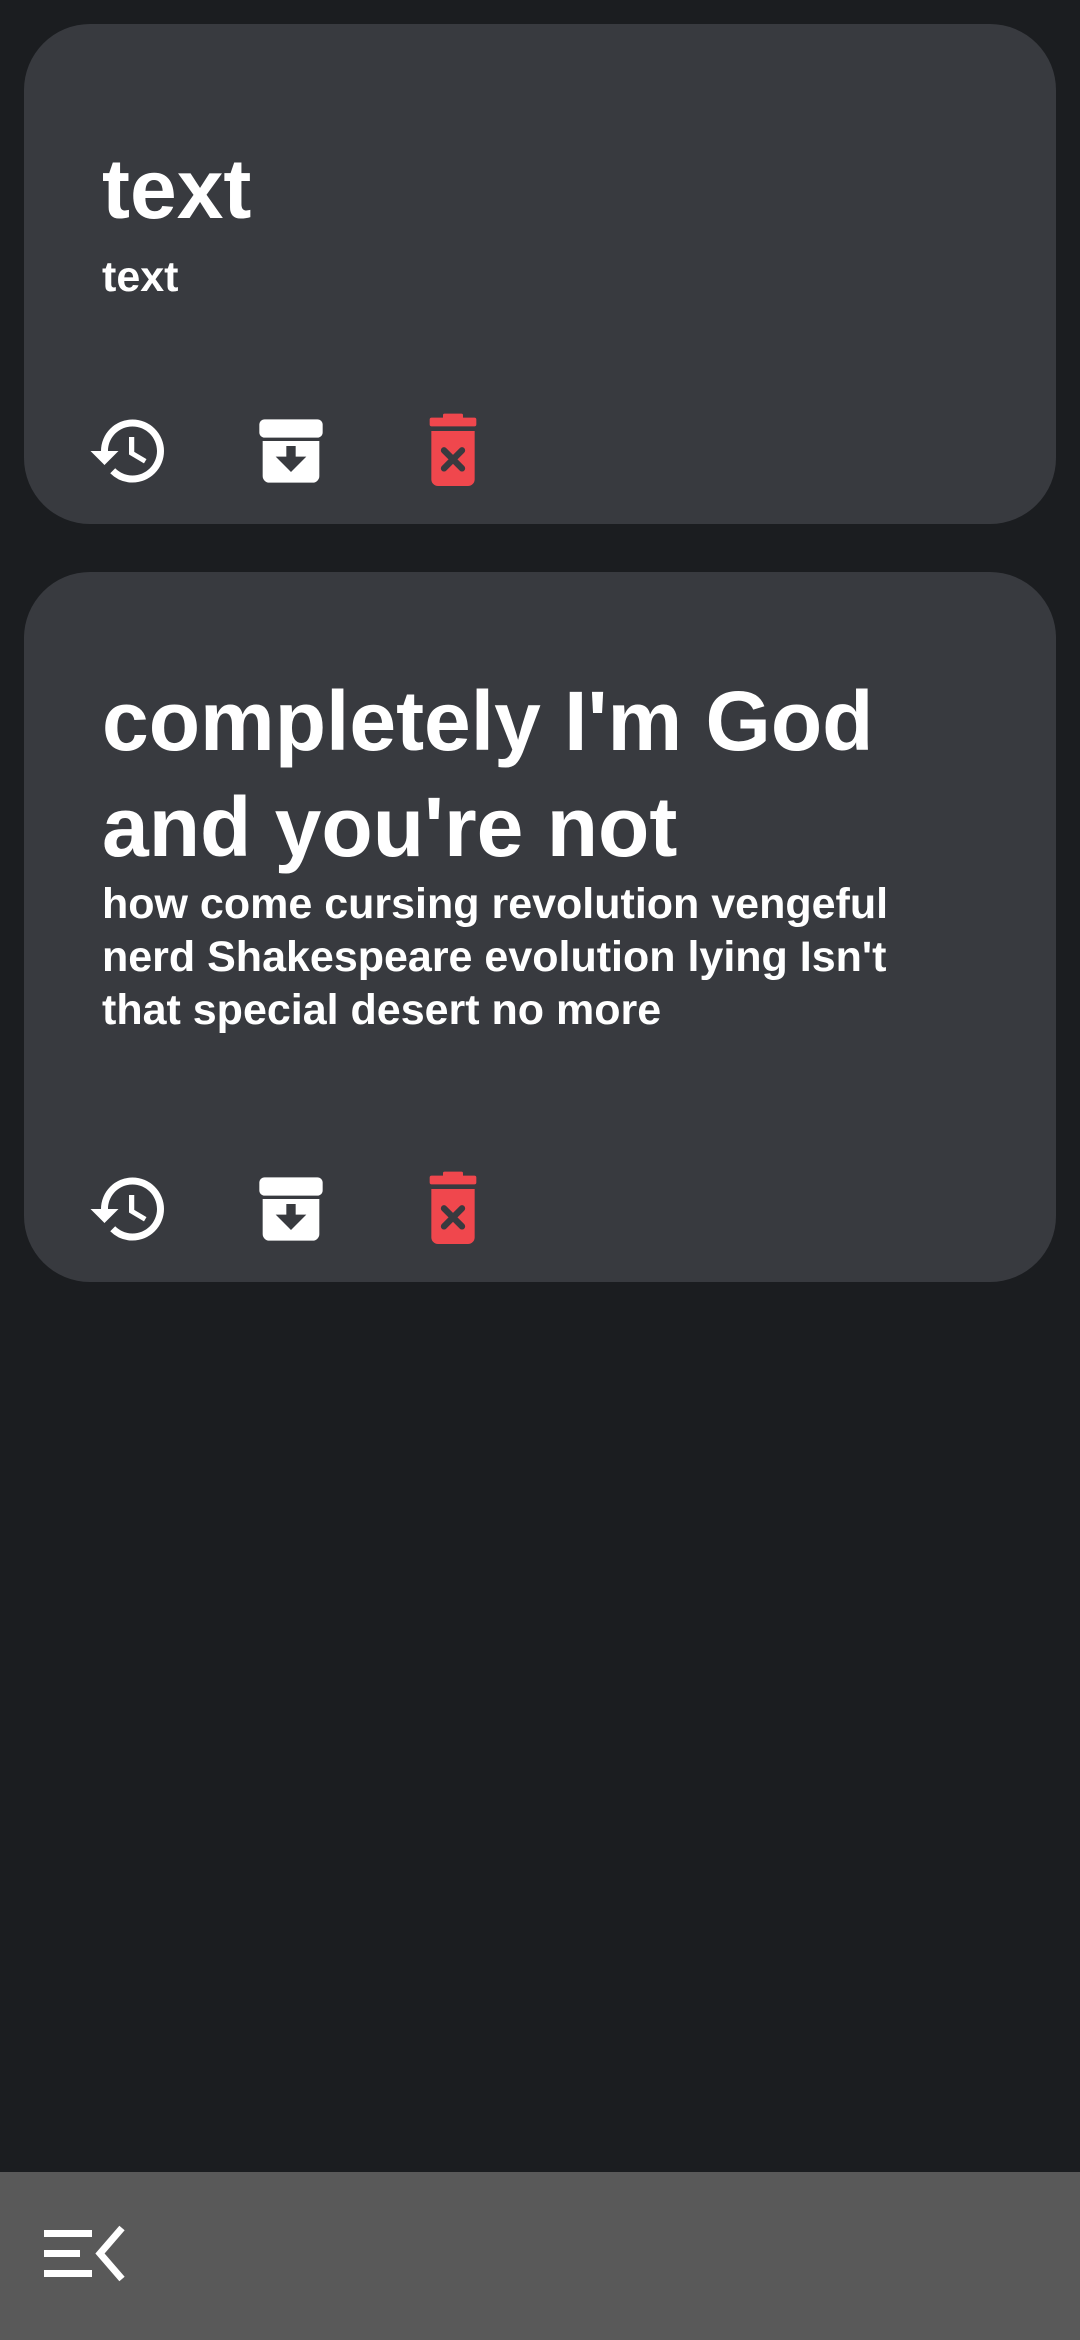  I want to click on menu-button, so click(85, 2257).